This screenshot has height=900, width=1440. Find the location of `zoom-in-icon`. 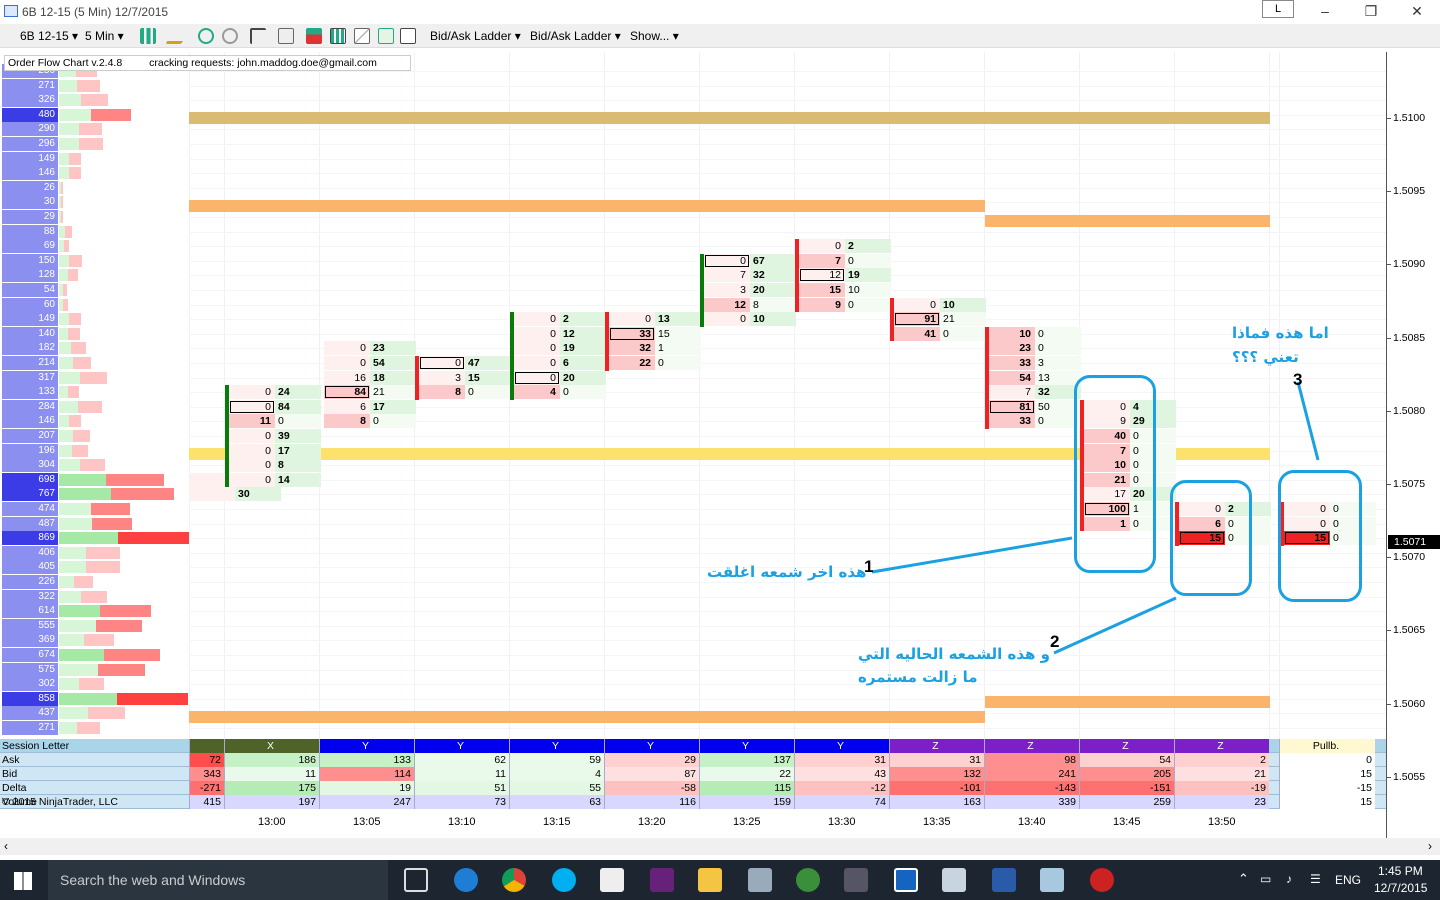

zoom-in-icon is located at coordinates (206, 36).